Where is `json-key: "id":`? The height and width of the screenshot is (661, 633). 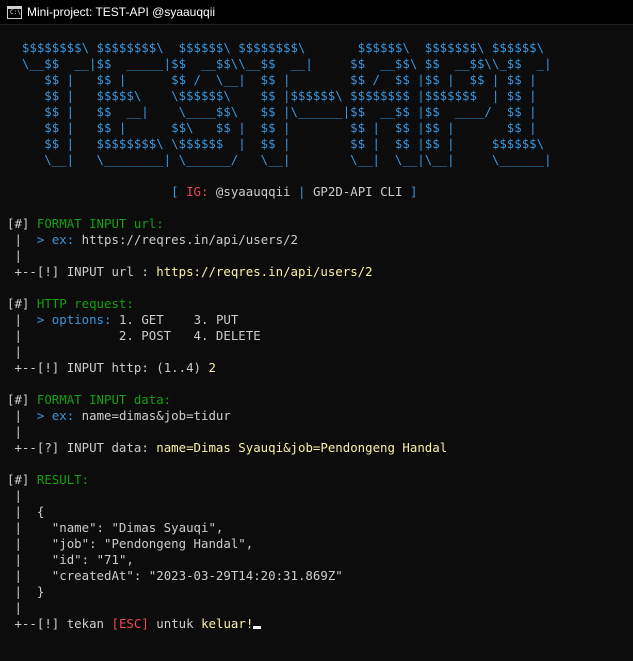
json-key: "id": is located at coordinates (70, 559).